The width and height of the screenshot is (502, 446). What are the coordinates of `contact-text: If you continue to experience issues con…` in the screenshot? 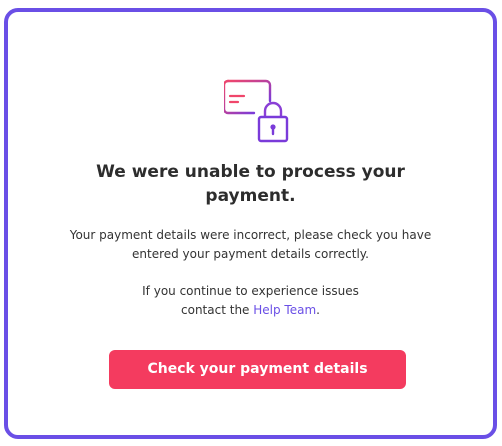 It's located at (250, 301).